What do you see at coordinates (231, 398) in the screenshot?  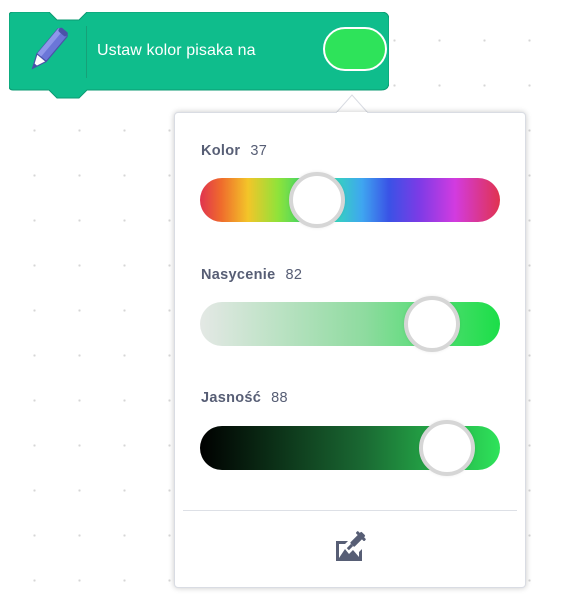 I see `brightness-label: Jasność` at bounding box center [231, 398].